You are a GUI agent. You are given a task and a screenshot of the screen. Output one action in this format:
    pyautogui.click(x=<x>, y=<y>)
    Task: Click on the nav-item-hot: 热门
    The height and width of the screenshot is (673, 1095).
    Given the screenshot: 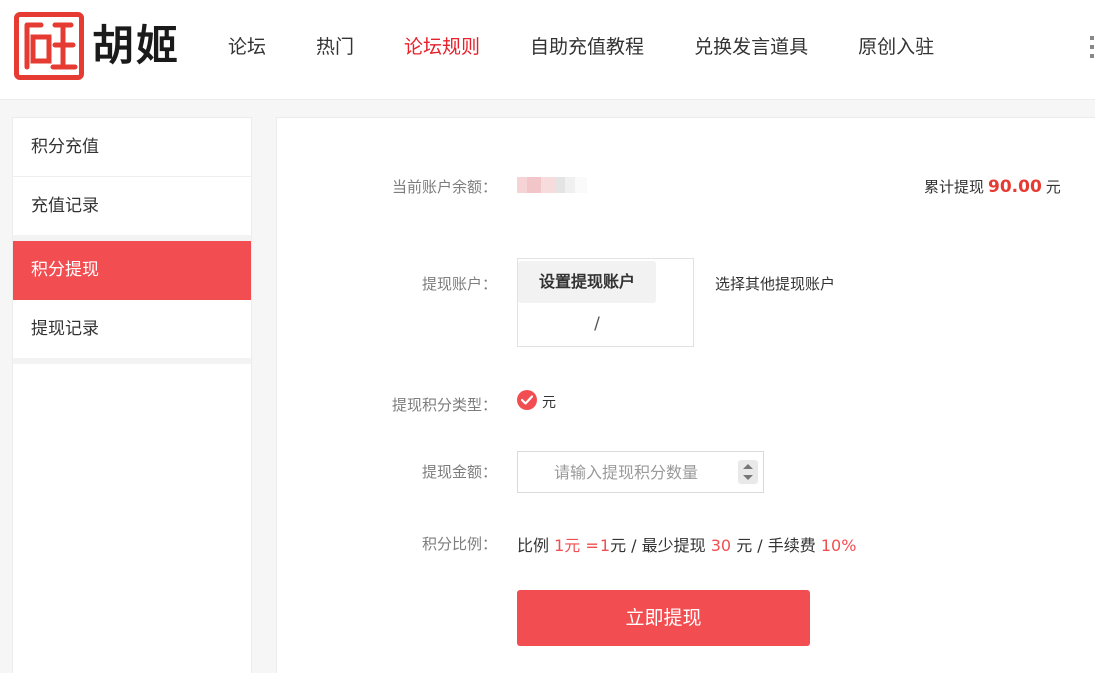 What is the action you would take?
    pyautogui.click(x=335, y=47)
    